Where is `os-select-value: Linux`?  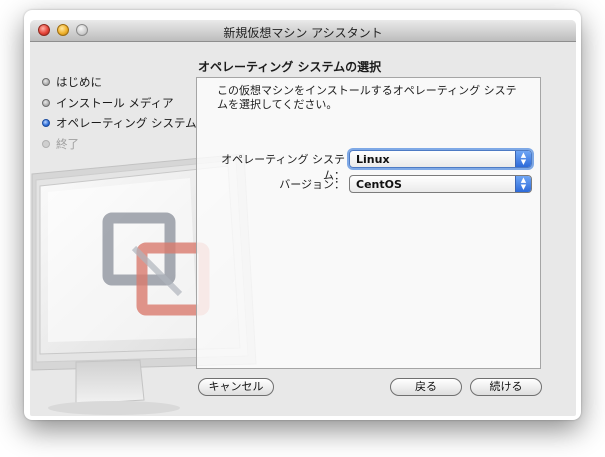
os-select-value: Linux is located at coordinates (373, 159).